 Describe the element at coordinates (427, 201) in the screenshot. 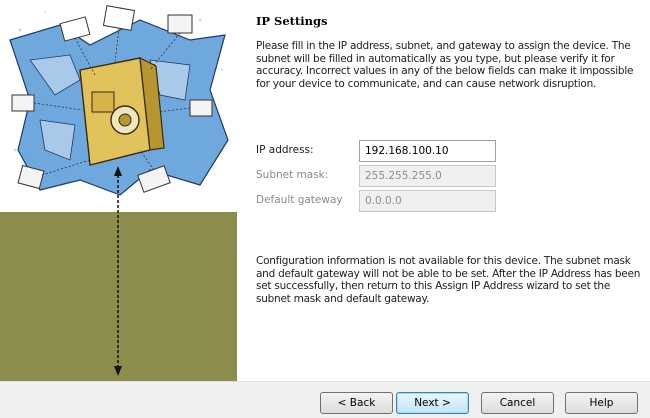

I see `default-gateway-input: 0.0.0.0` at that location.